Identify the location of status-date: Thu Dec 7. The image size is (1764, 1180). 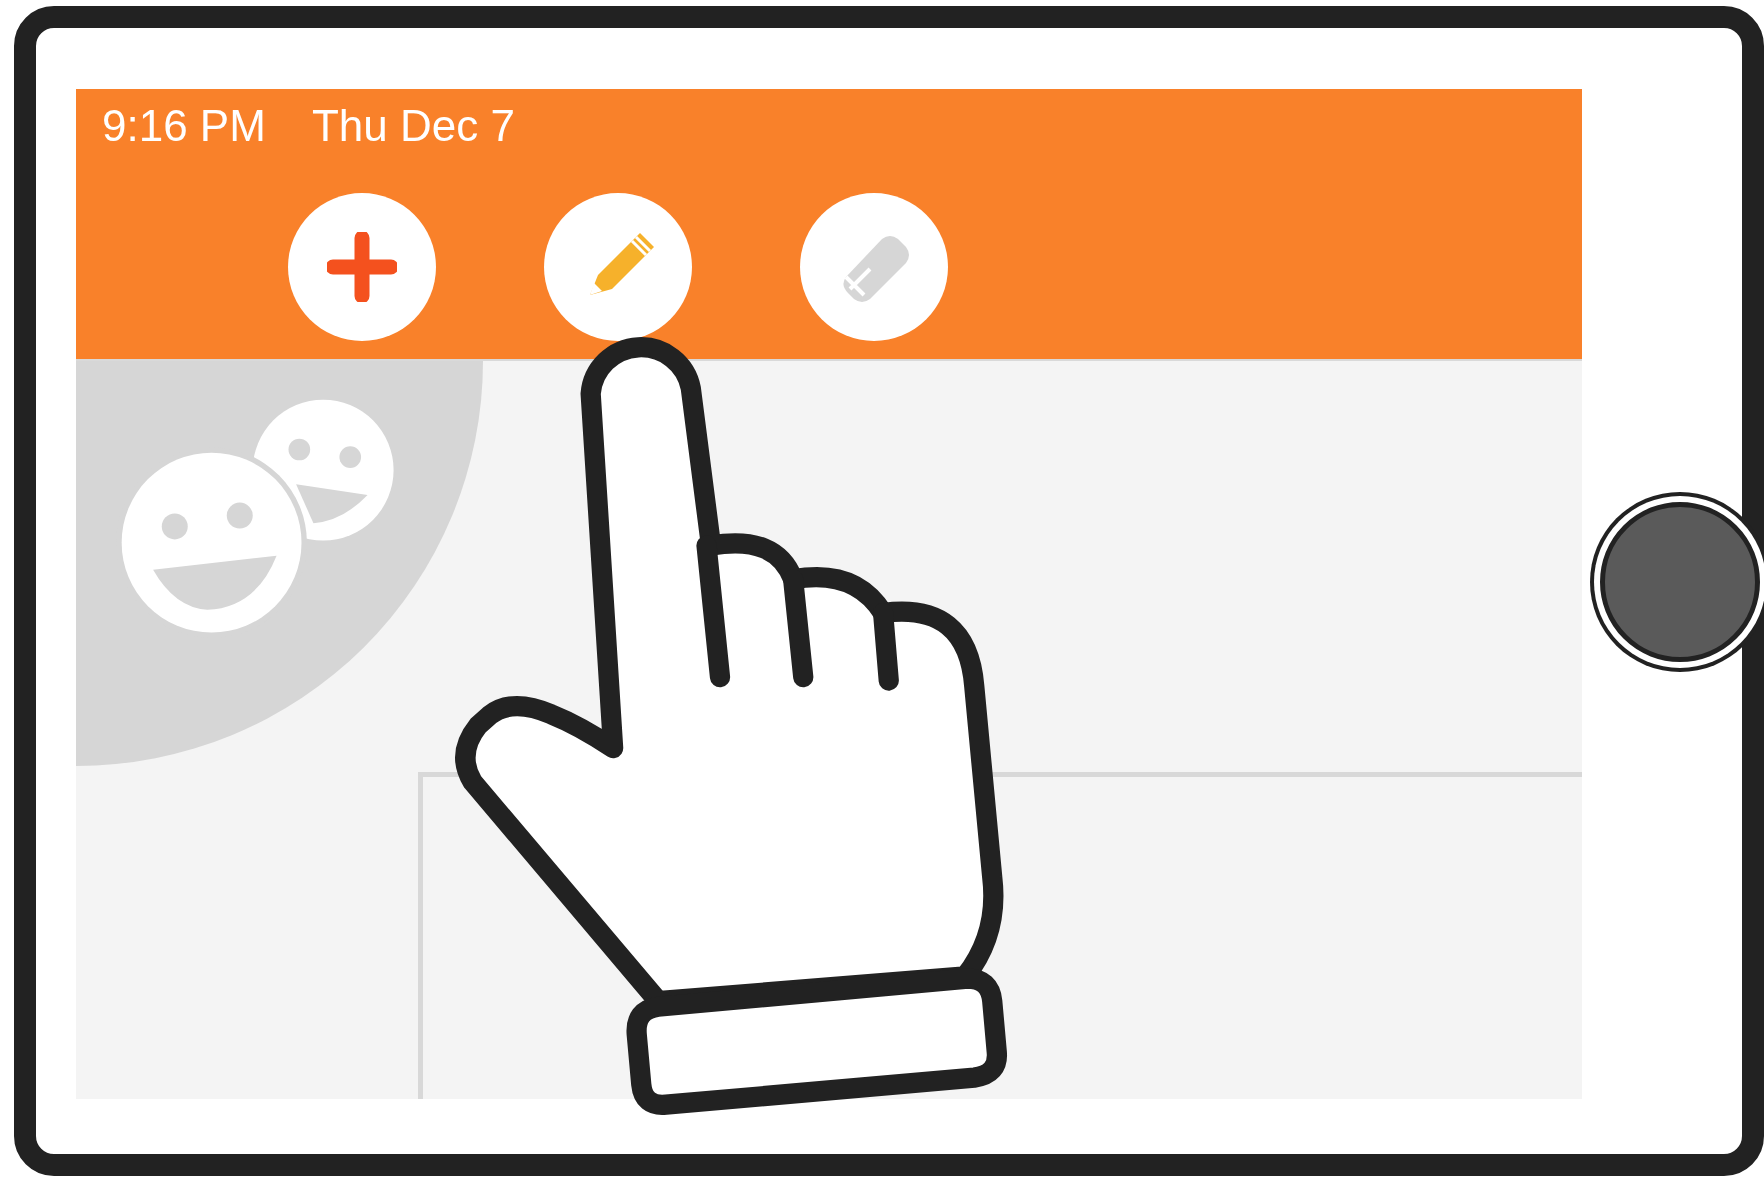
(413, 126).